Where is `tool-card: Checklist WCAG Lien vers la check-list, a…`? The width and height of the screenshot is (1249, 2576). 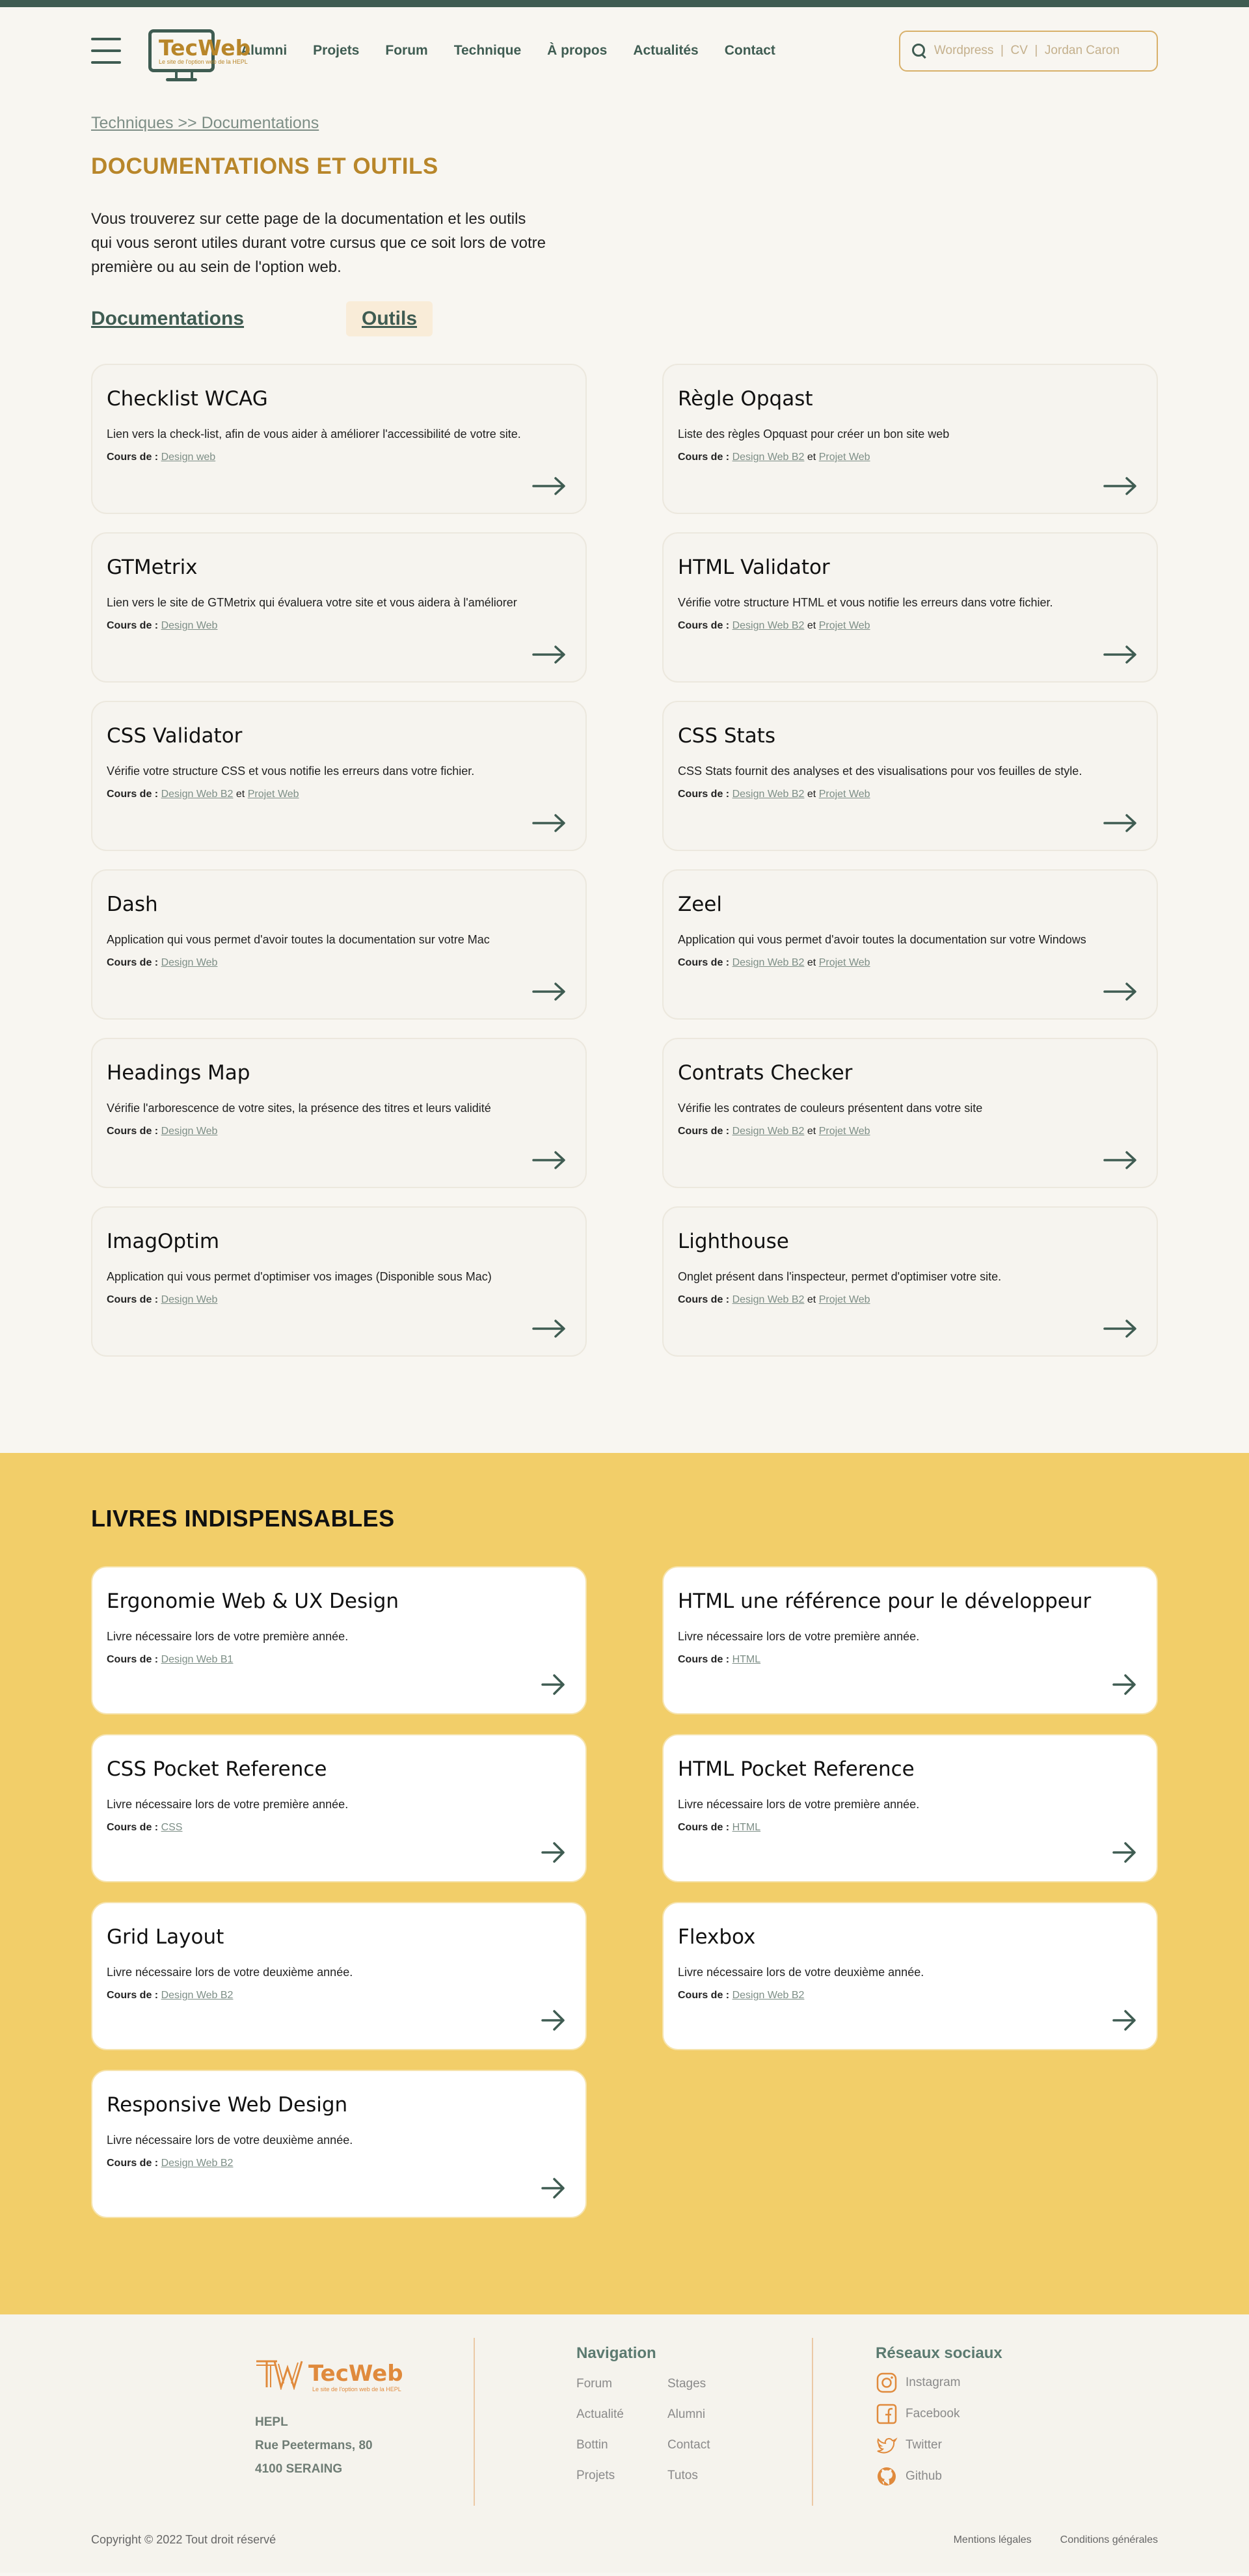
tool-card: Checklist WCAG Lien vers la check-list, a… is located at coordinates (339, 439).